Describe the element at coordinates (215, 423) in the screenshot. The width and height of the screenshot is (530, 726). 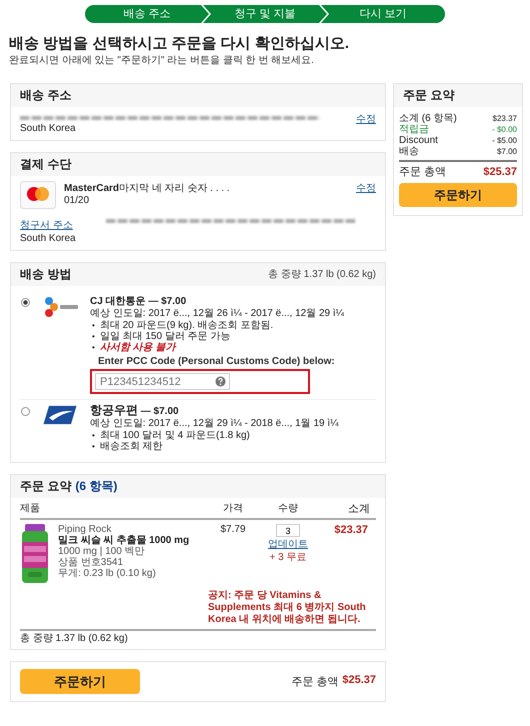
I see `delivery-estimate: 예상 인도일: 2017 ë..., 12월 29 ì¼ - 2018 ë..., 1월 19 ì¼` at that location.